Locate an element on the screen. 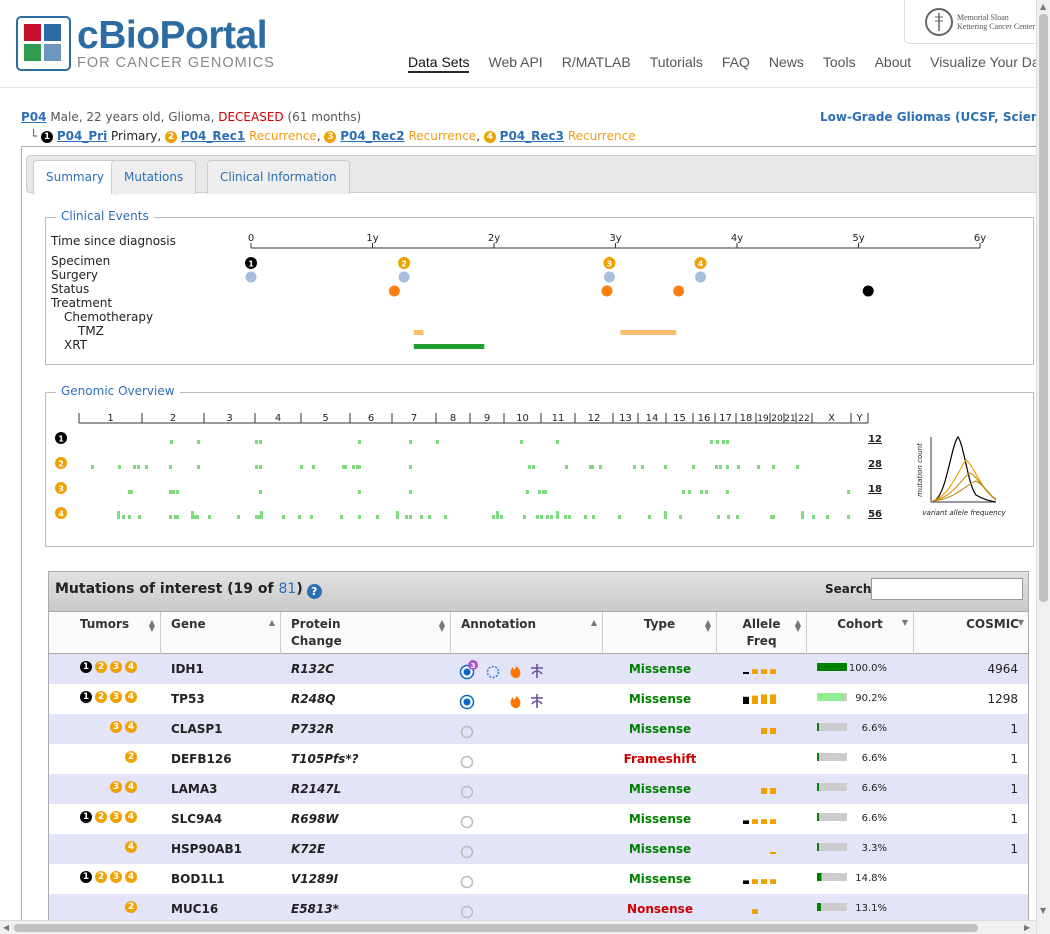 The image size is (1050, 934). protein-change: K72E is located at coordinates (308, 849).